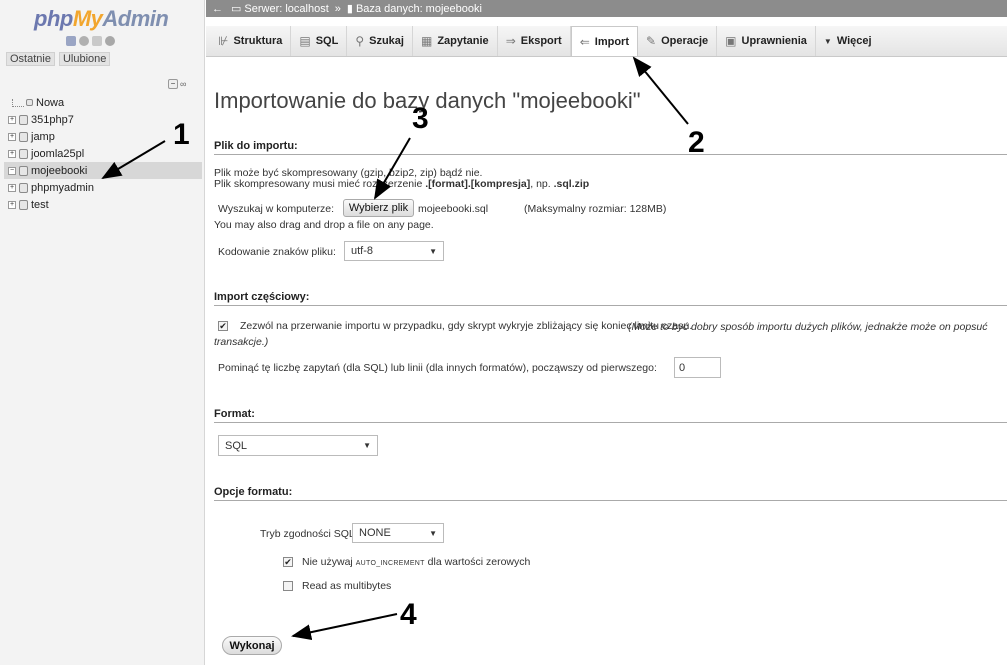 This screenshot has width=1007, height=665. What do you see at coordinates (103, 119) in the screenshot?
I see `db-item: + 351php7` at bounding box center [103, 119].